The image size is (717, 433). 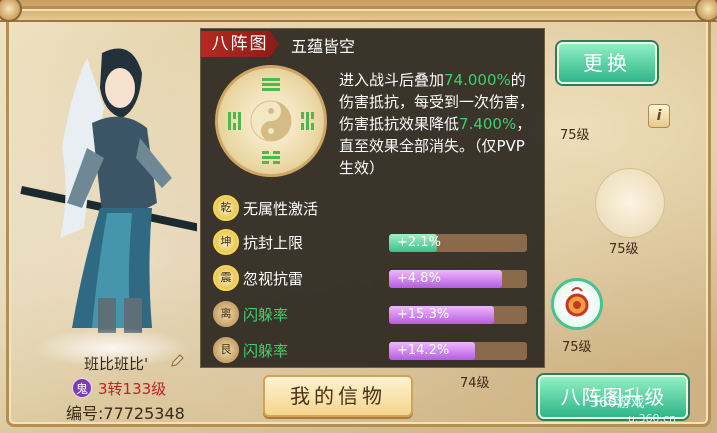 What do you see at coordinates (373, 278) in the screenshot?
I see `stat-row: 震 忽视抗雷 +4.8%` at bounding box center [373, 278].